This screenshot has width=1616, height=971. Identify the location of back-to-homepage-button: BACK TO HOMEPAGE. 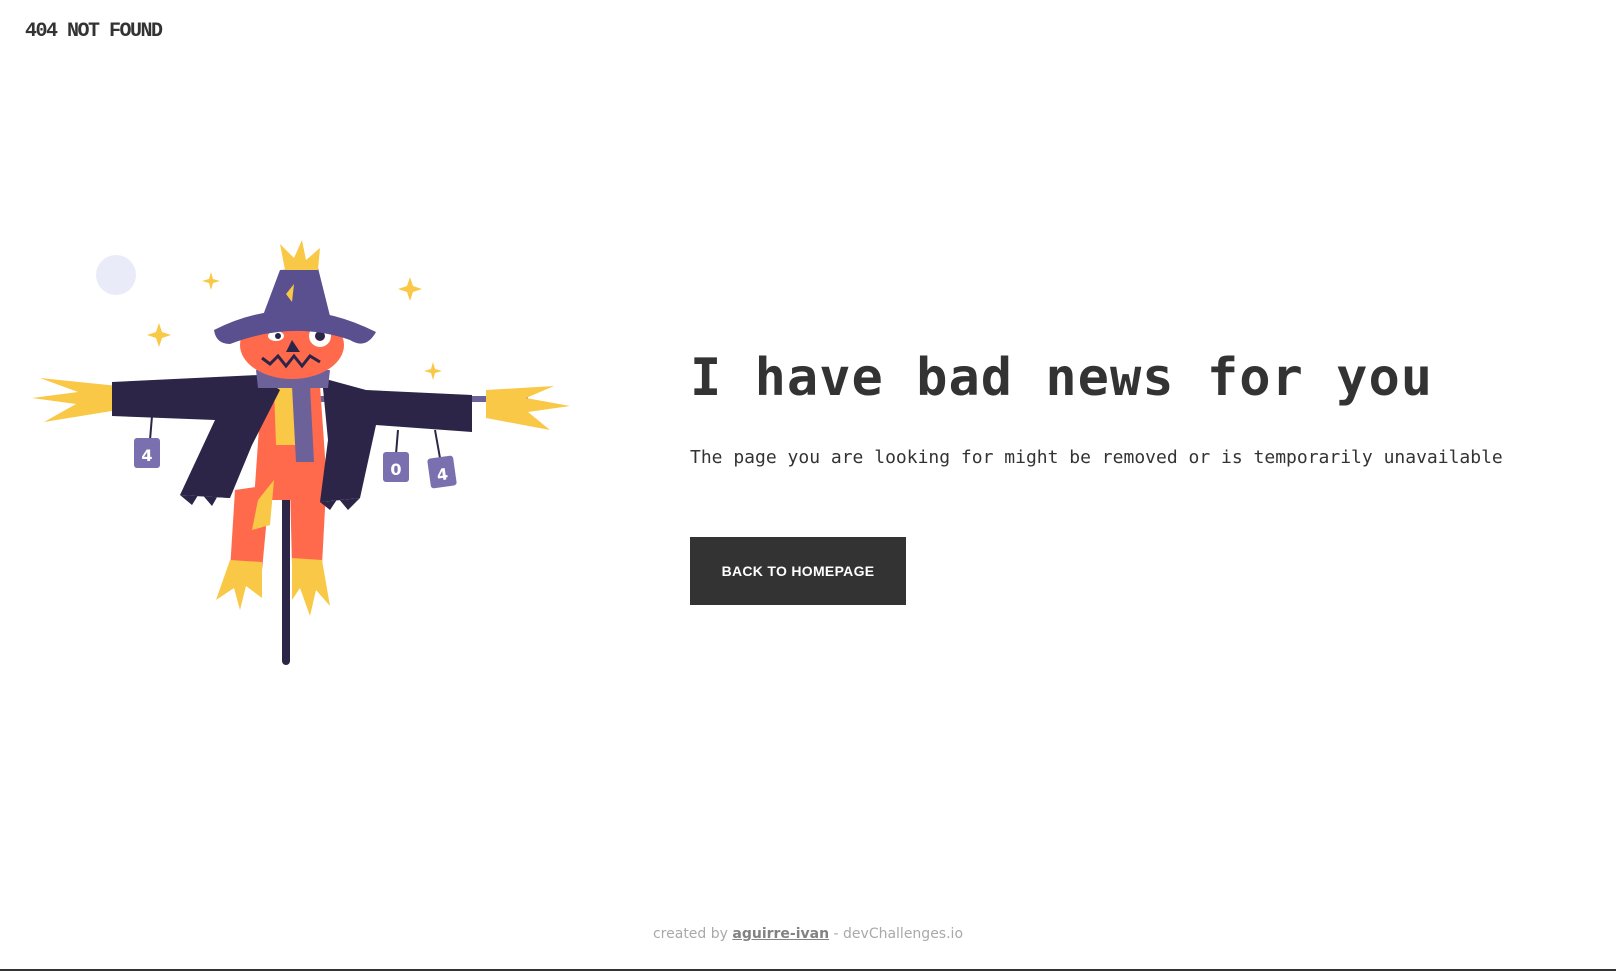
(798, 571).